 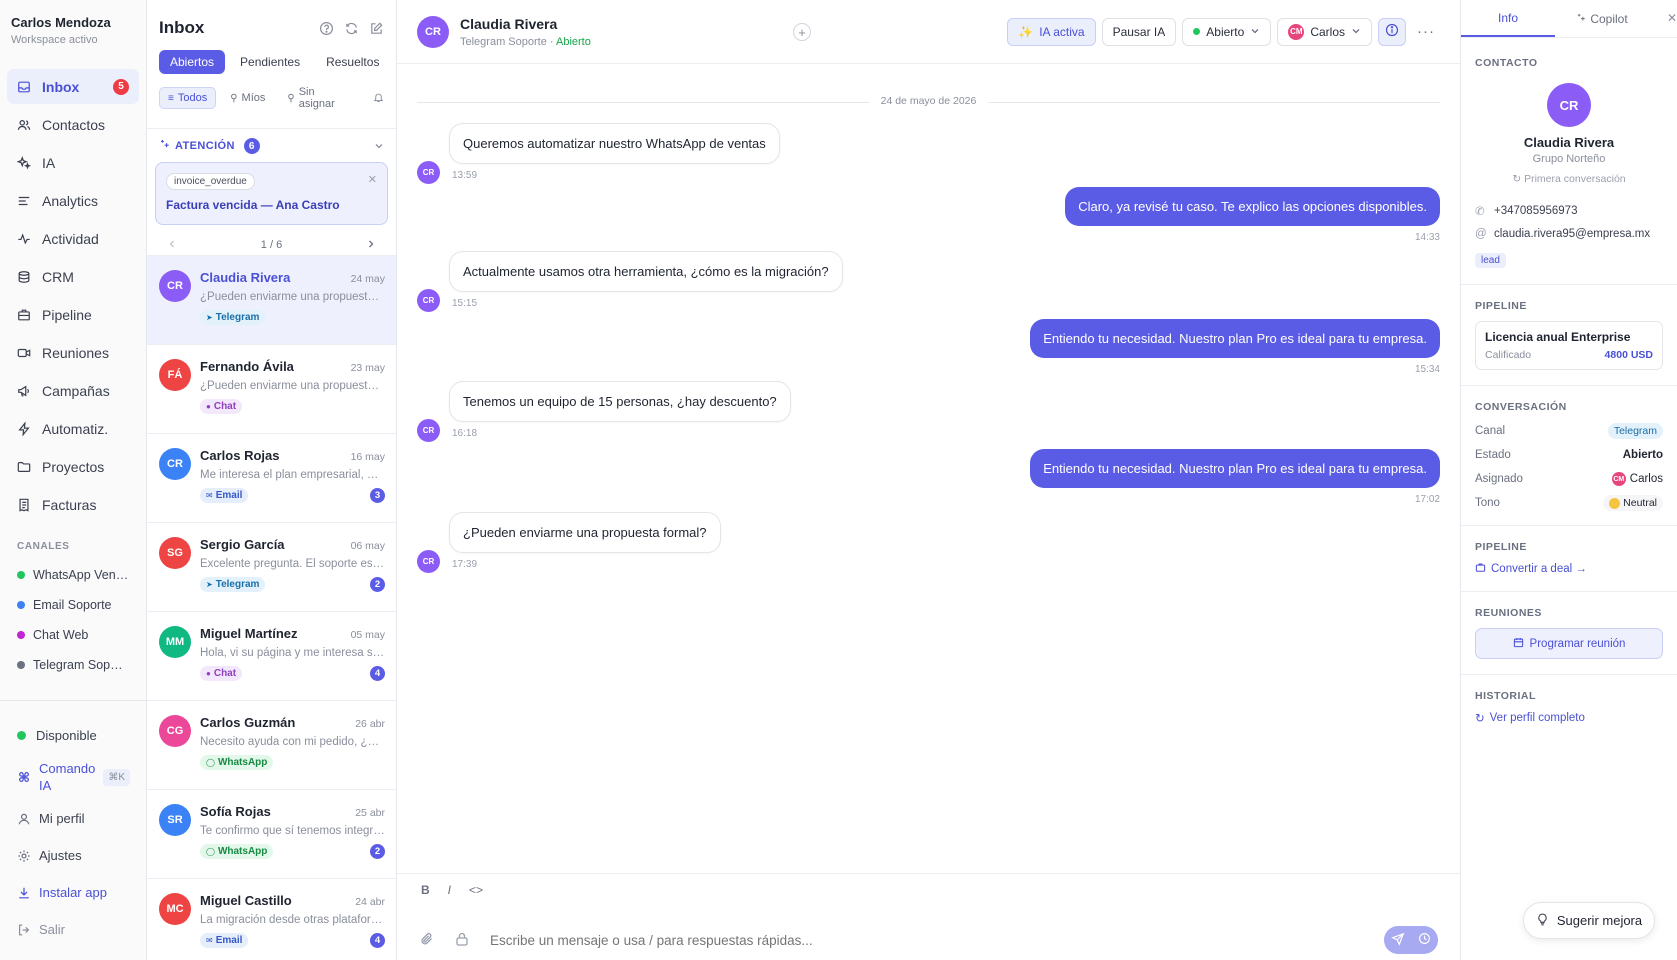 What do you see at coordinates (73, 929) in the screenshot?
I see `logout-link: Salir` at bounding box center [73, 929].